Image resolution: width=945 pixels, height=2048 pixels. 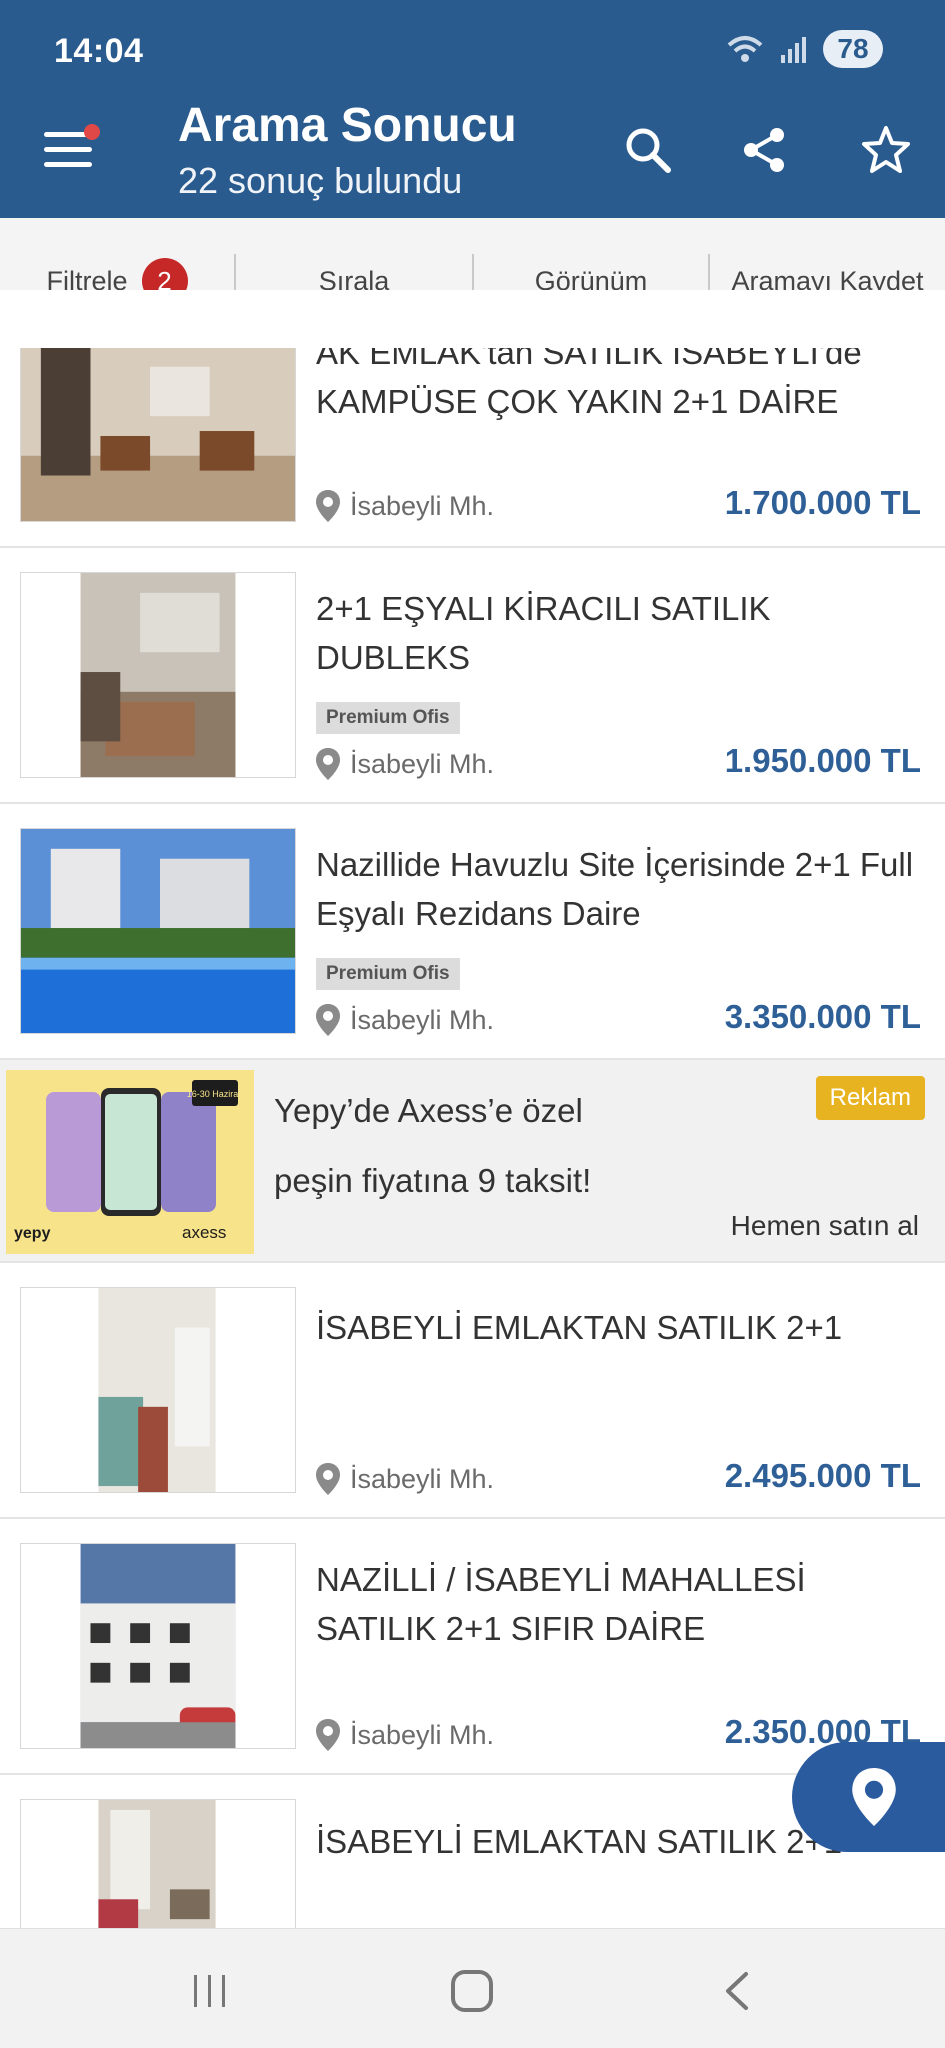 I want to click on star-icon, so click(x=886, y=149).